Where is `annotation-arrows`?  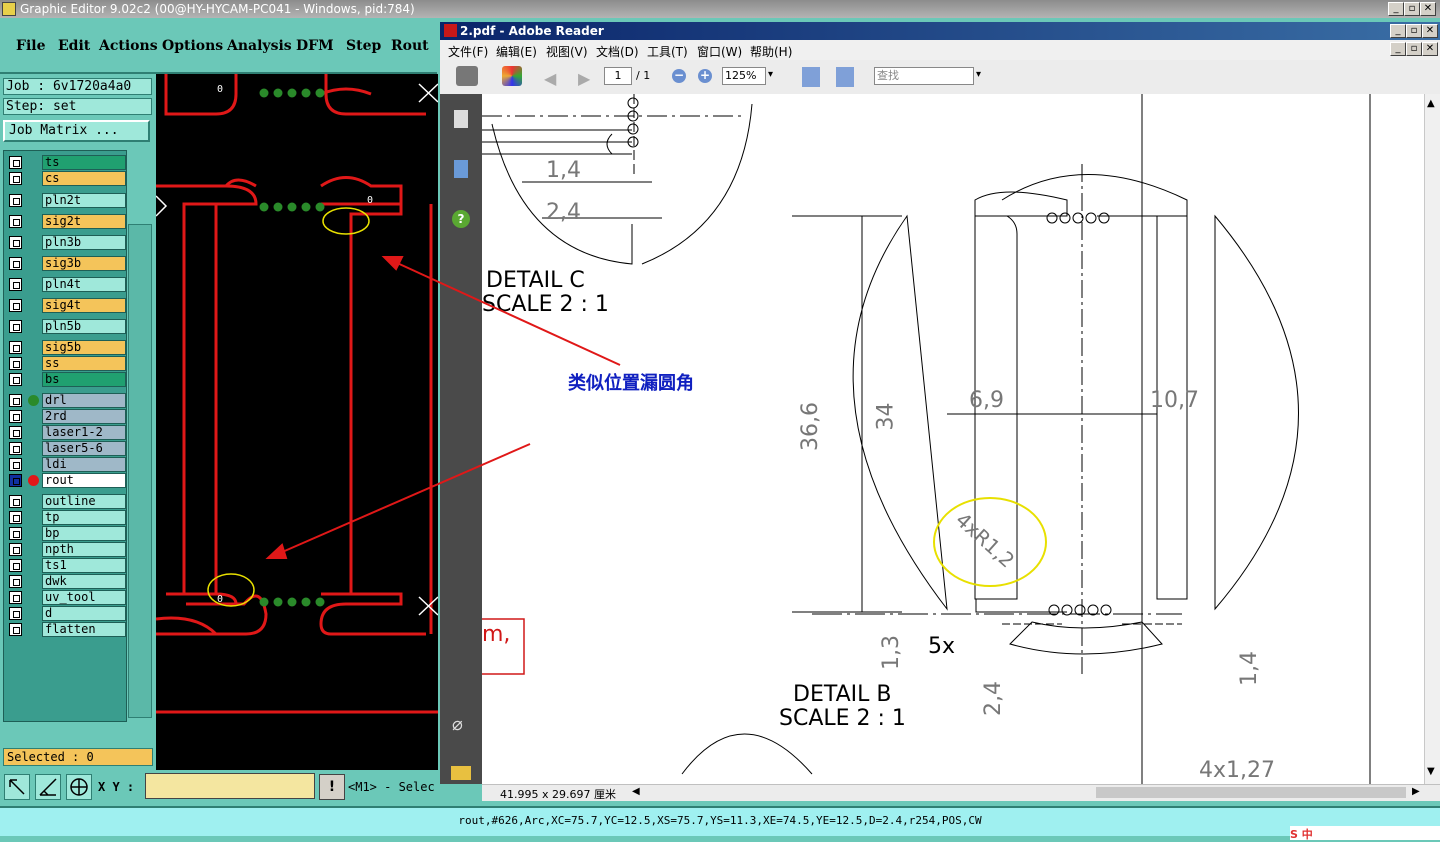
annotation-arrows is located at coordinates (443, 407).